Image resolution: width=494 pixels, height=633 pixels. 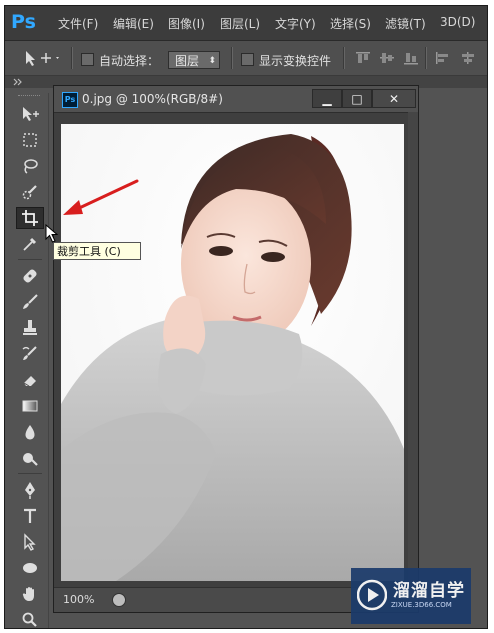 I want to click on watermark-subtitle: ZIXUE.3D66.COM, so click(x=421, y=605).